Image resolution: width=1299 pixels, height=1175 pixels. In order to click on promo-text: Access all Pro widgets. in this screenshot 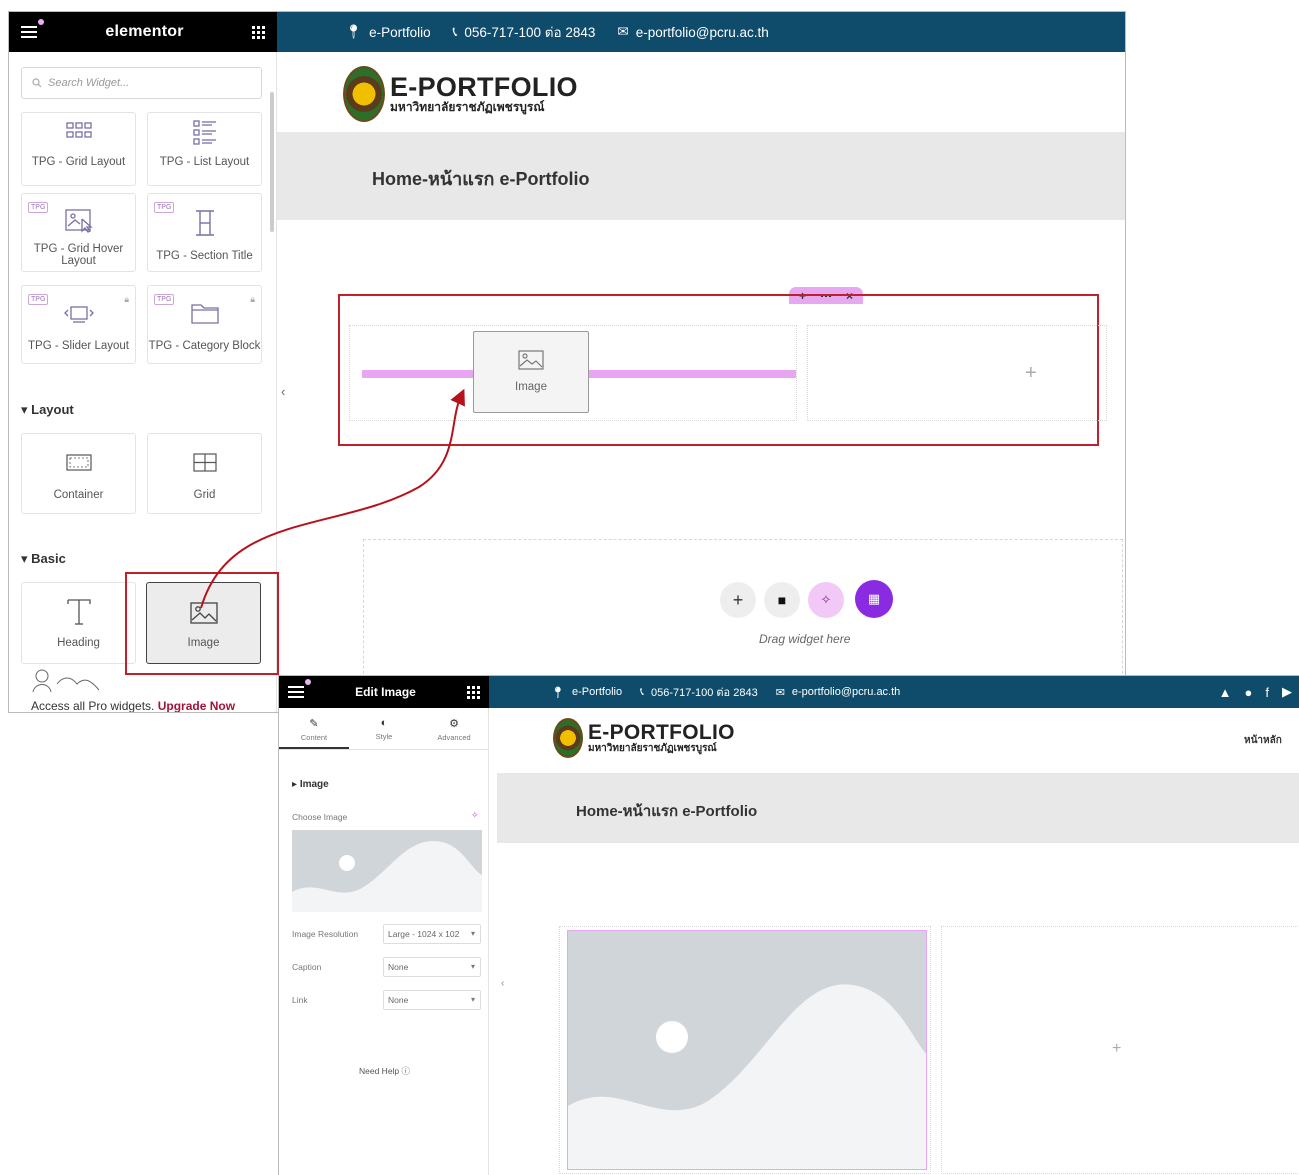, I will do `click(93, 706)`.